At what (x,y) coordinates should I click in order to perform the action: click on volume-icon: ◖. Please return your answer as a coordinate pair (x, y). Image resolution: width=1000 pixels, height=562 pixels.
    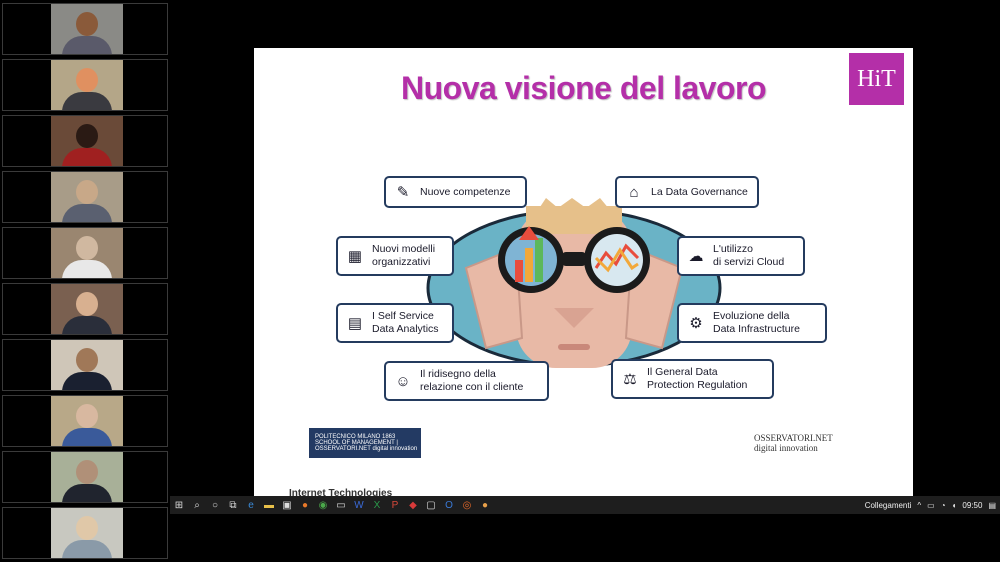
    Looking at the image, I should click on (954, 505).